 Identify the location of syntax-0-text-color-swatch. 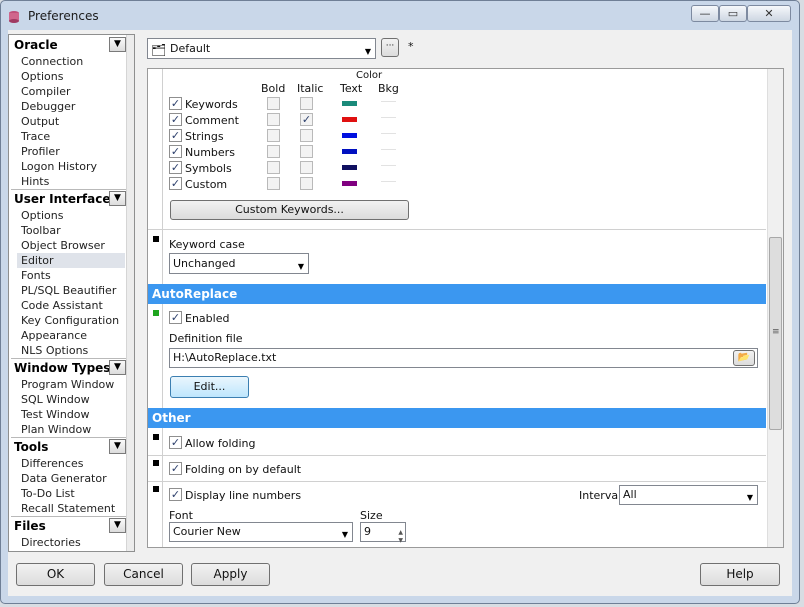
(349, 103).